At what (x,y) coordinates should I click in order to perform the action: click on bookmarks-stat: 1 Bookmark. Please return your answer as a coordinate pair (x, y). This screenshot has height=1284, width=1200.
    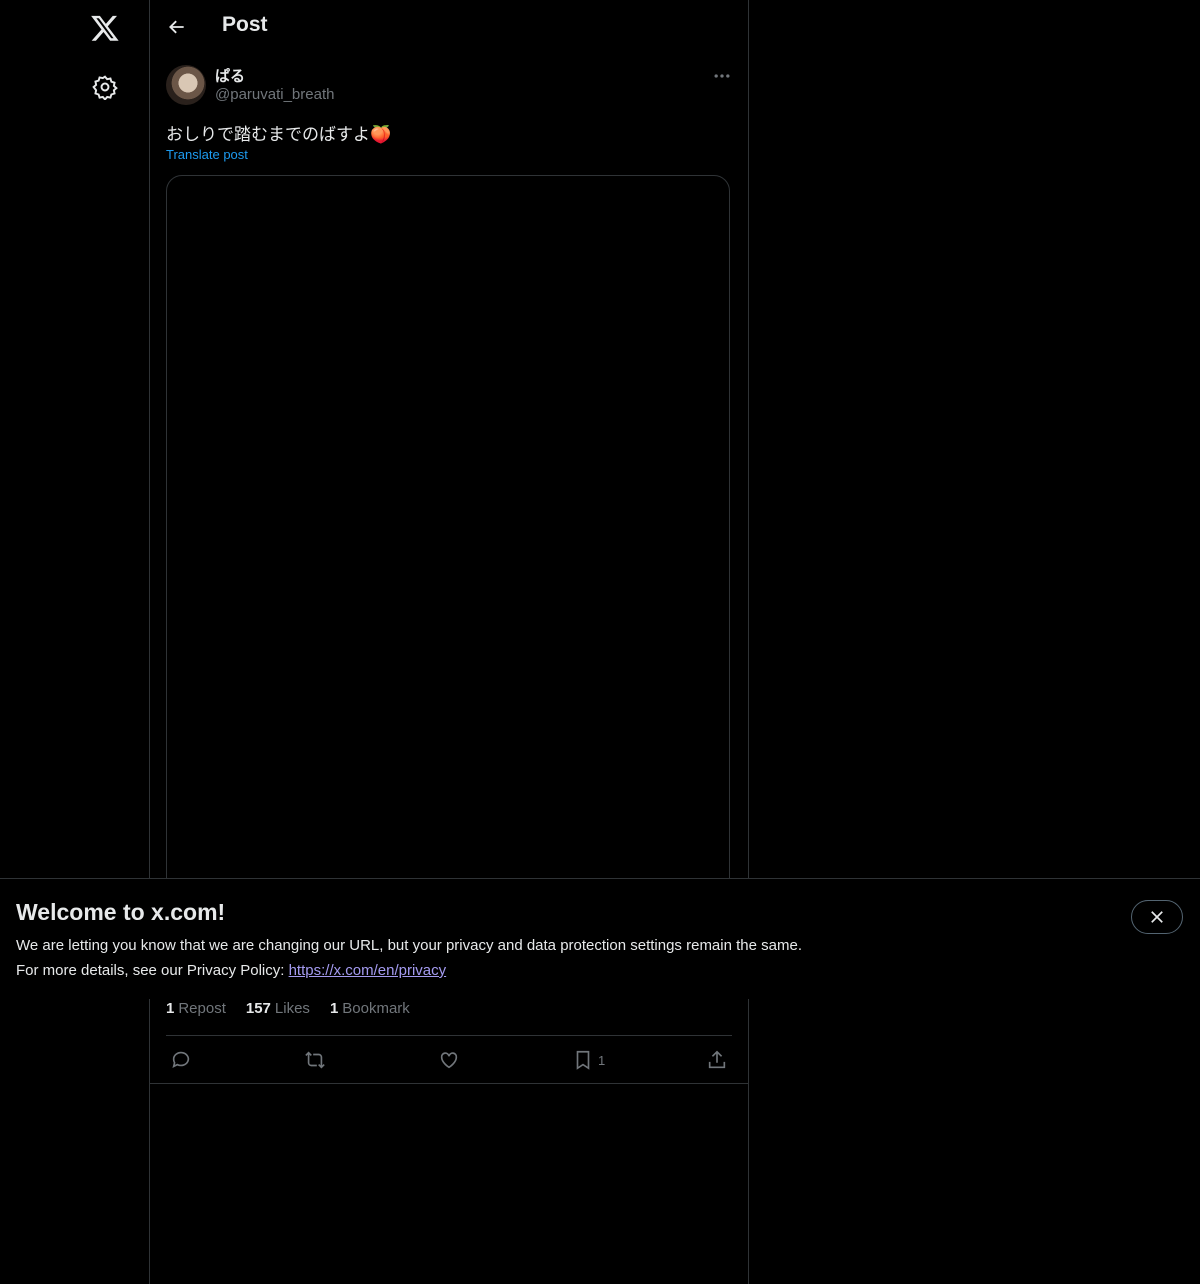
    Looking at the image, I should click on (370, 1008).